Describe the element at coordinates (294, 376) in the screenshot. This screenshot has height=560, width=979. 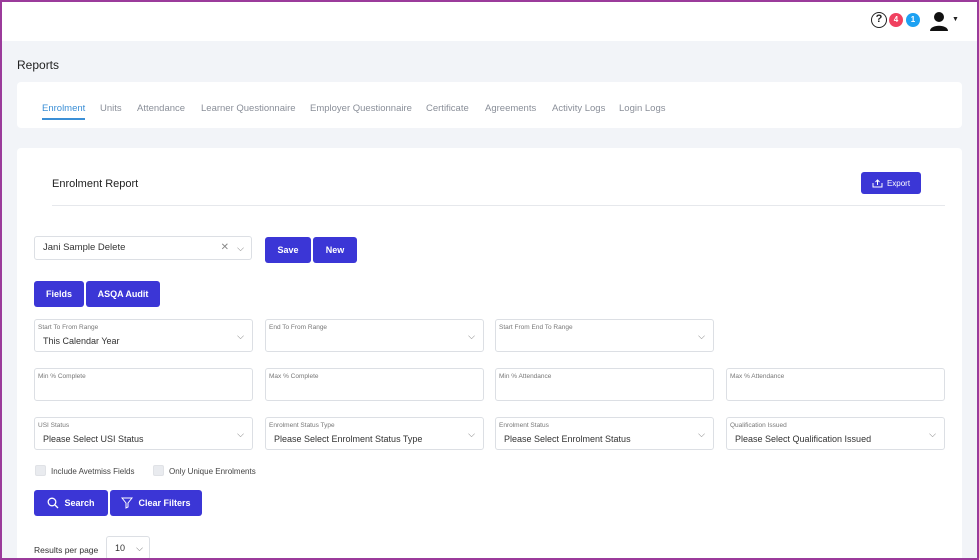
I see `field-label: Max % Complete` at that location.